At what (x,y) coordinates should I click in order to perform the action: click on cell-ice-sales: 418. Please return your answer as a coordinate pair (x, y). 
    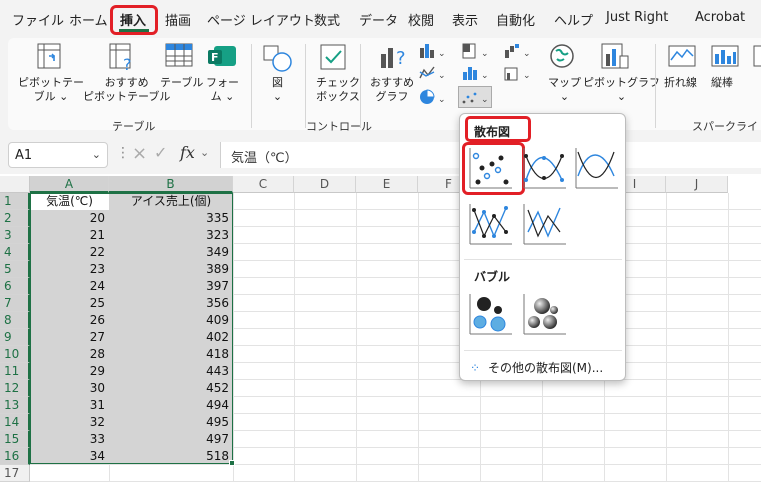
    Looking at the image, I should click on (171, 354).